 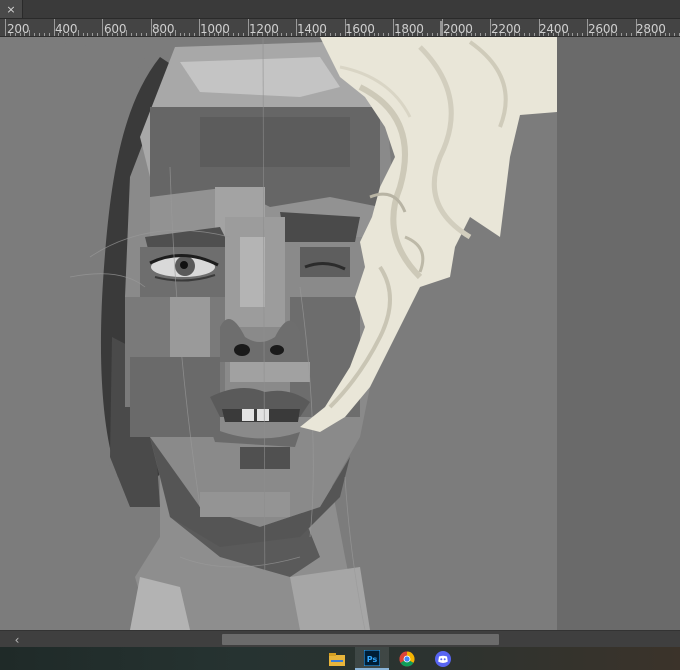 What do you see at coordinates (458, 29) in the screenshot?
I see `ruler-label: 2000` at bounding box center [458, 29].